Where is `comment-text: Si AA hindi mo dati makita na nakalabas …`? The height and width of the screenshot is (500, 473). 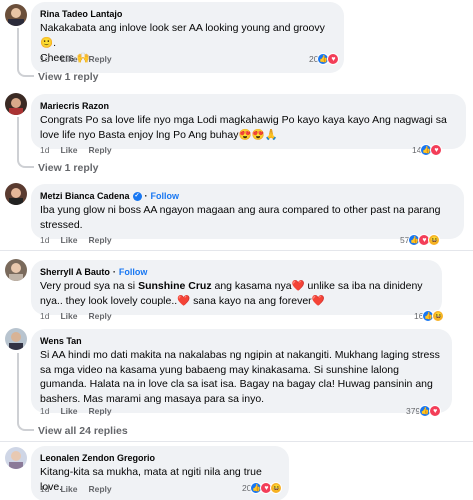 comment-text: Si AA hindi mo dati makita na nakalabas … is located at coordinates (240, 377).